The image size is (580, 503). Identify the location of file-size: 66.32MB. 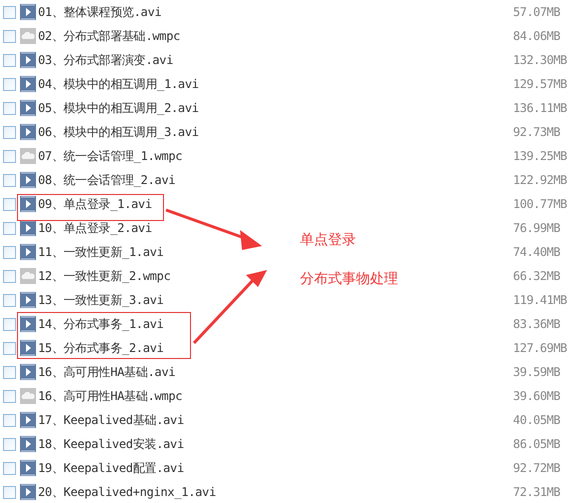
(537, 276).